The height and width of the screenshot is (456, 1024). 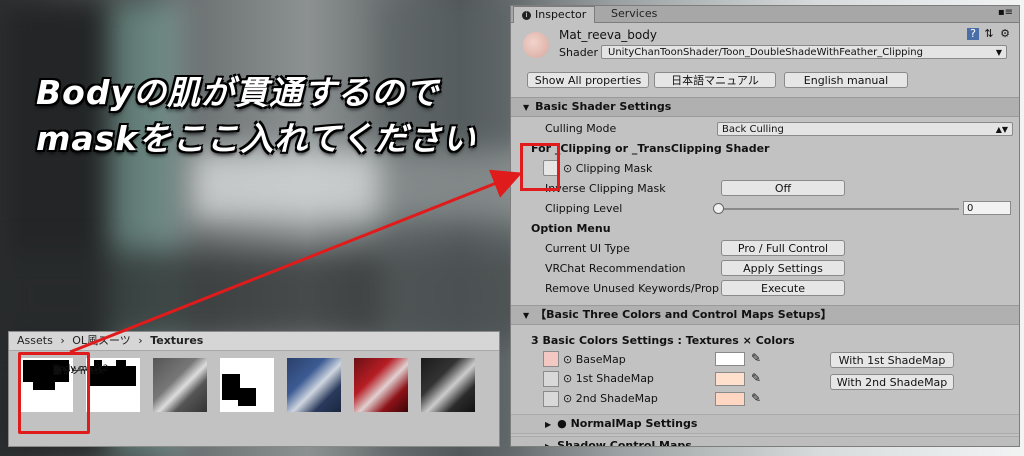 What do you see at coordinates (783, 188) in the screenshot?
I see `inverse-clipping-toggle: Off` at bounding box center [783, 188].